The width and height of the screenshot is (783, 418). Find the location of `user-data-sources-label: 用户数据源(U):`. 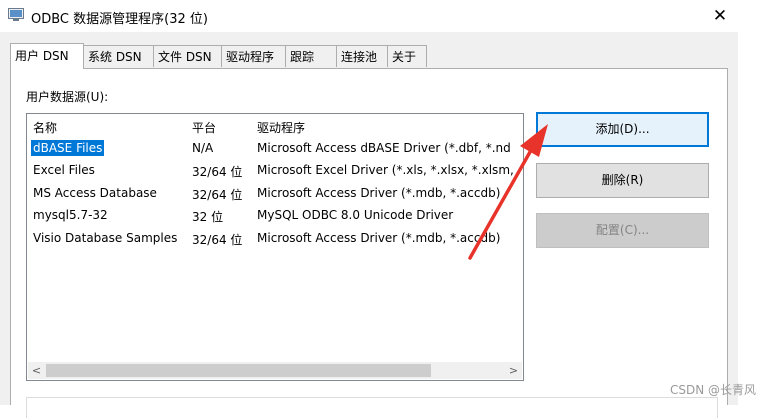

user-data-sources-label: 用户数据源(U): is located at coordinates (67, 97).